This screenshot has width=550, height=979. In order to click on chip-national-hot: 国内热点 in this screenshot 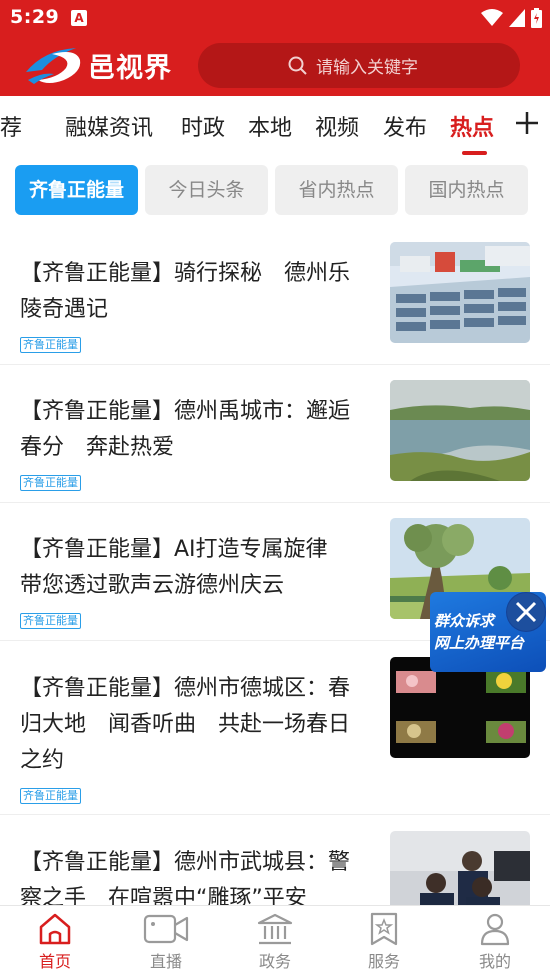, I will do `click(466, 190)`.